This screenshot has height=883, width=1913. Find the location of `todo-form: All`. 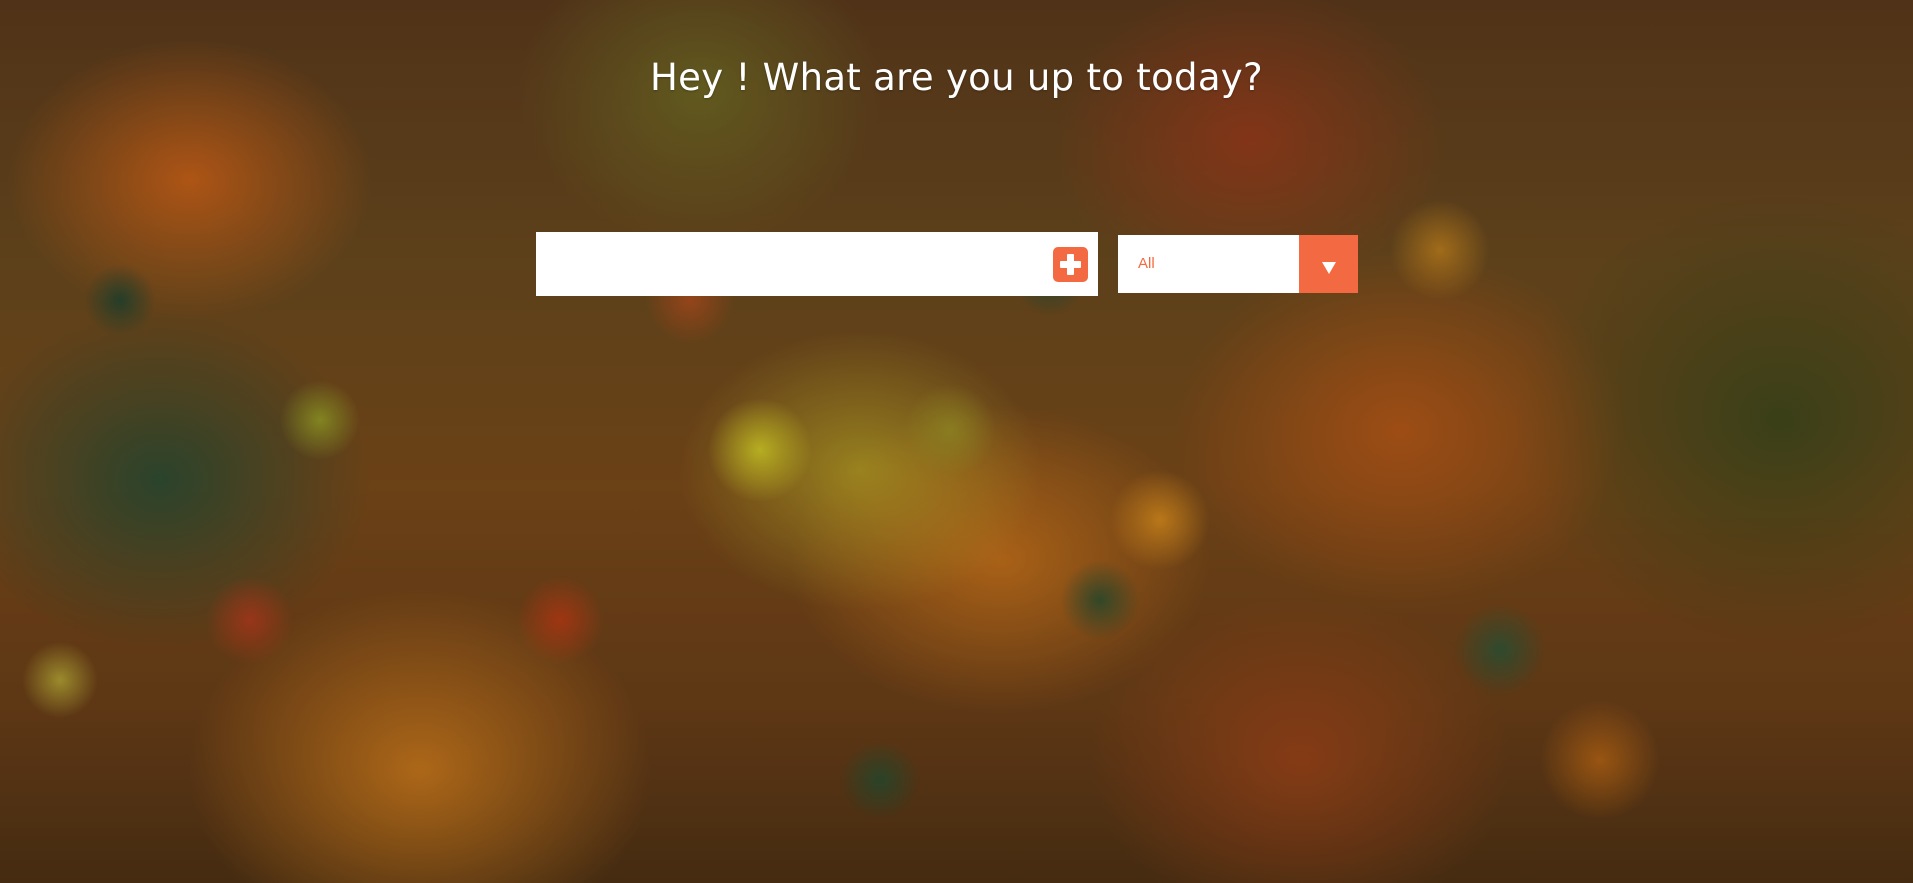

todo-form: All is located at coordinates (947, 264).